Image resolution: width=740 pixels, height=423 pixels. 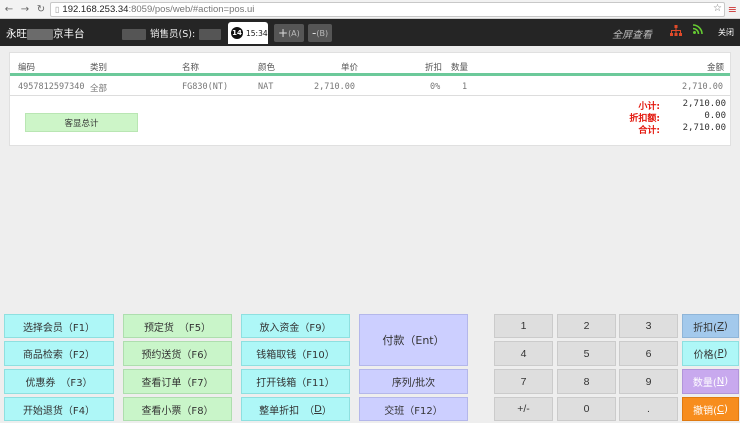 What do you see at coordinates (435, 87) in the screenshot?
I see `cell-discount: 0%` at bounding box center [435, 87].